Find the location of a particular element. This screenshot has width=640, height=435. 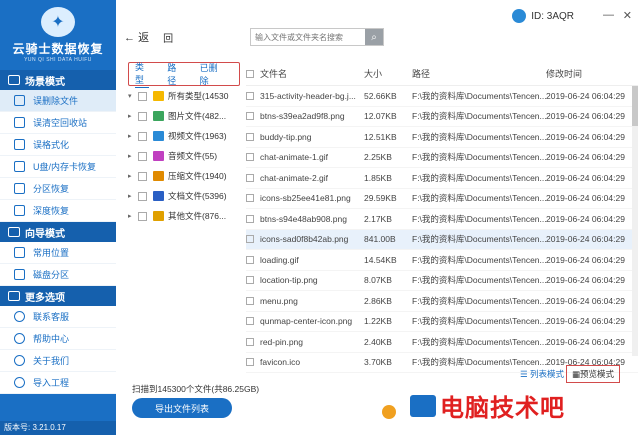

cell-name: menu.png is located at coordinates (279, 300).